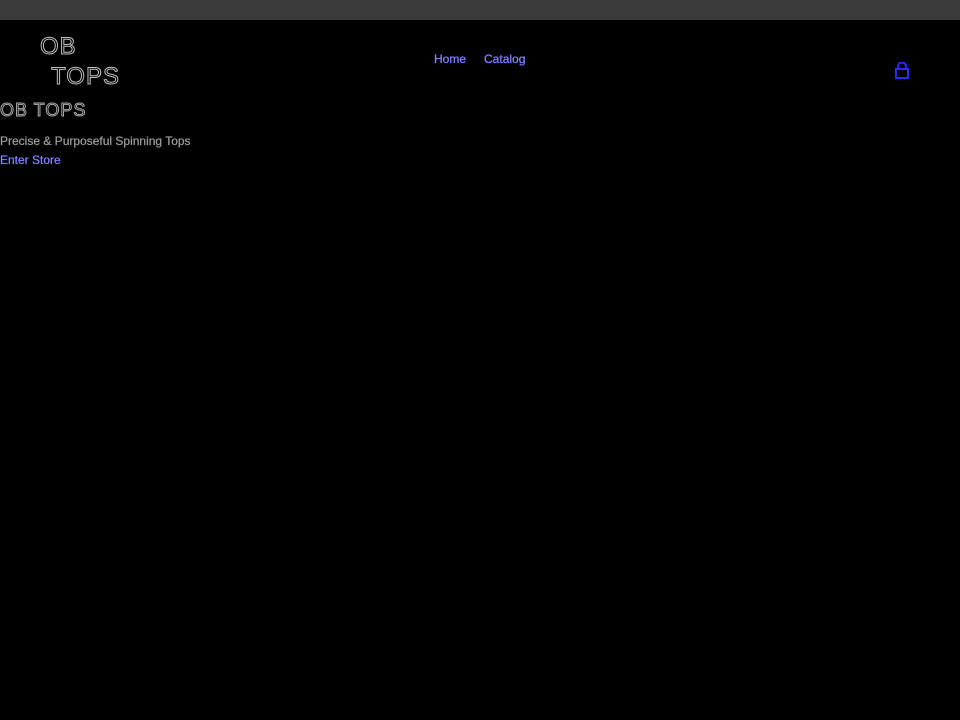 Image resolution: width=960 pixels, height=720 pixels. What do you see at coordinates (80, 62) in the screenshot?
I see `site-logo: OB TOPS` at bounding box center [80, 62].